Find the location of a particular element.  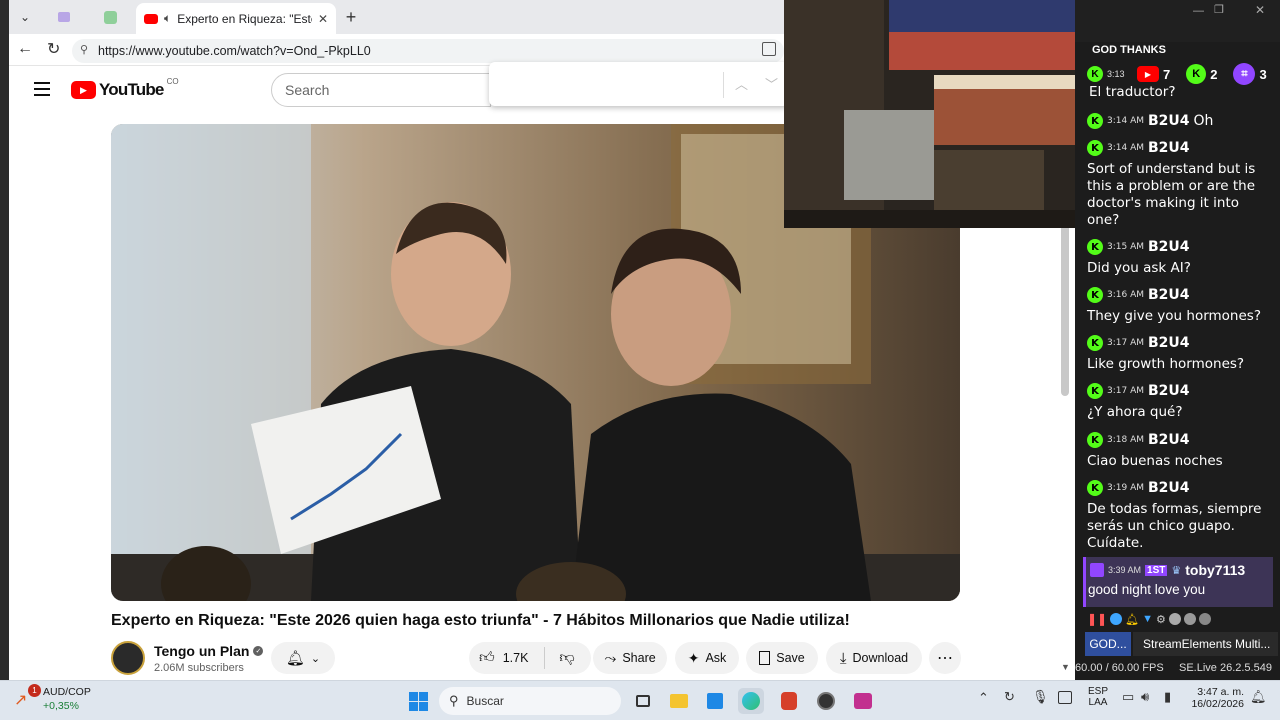

save-label: Save is located at coordinates (790, 658).